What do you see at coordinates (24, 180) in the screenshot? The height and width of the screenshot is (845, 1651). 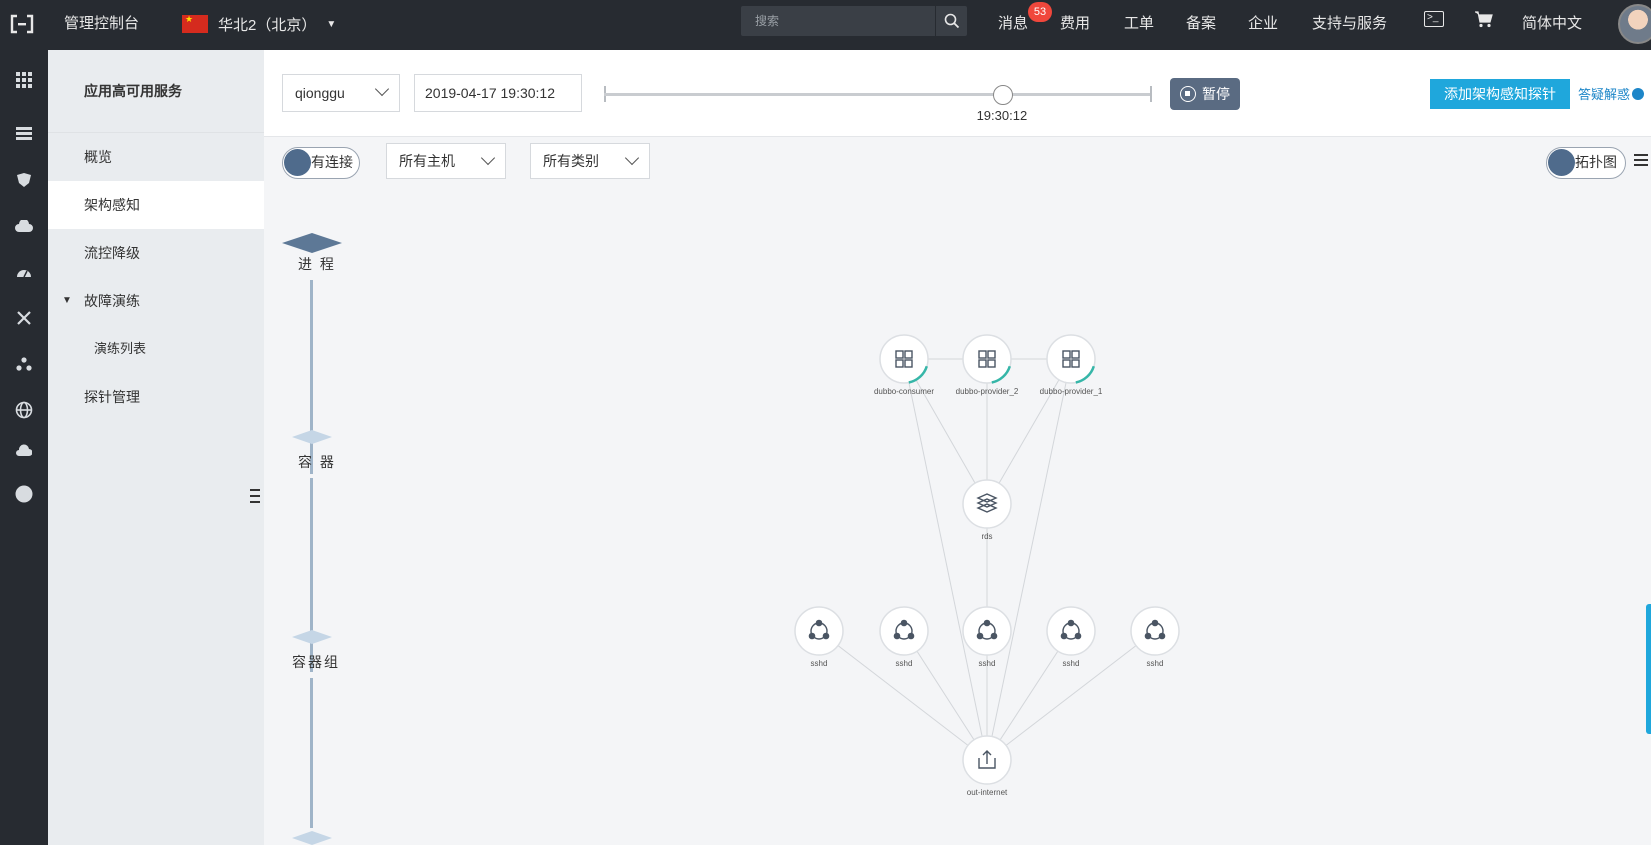 I see `shield-icon` at bounding box center [24, 180].